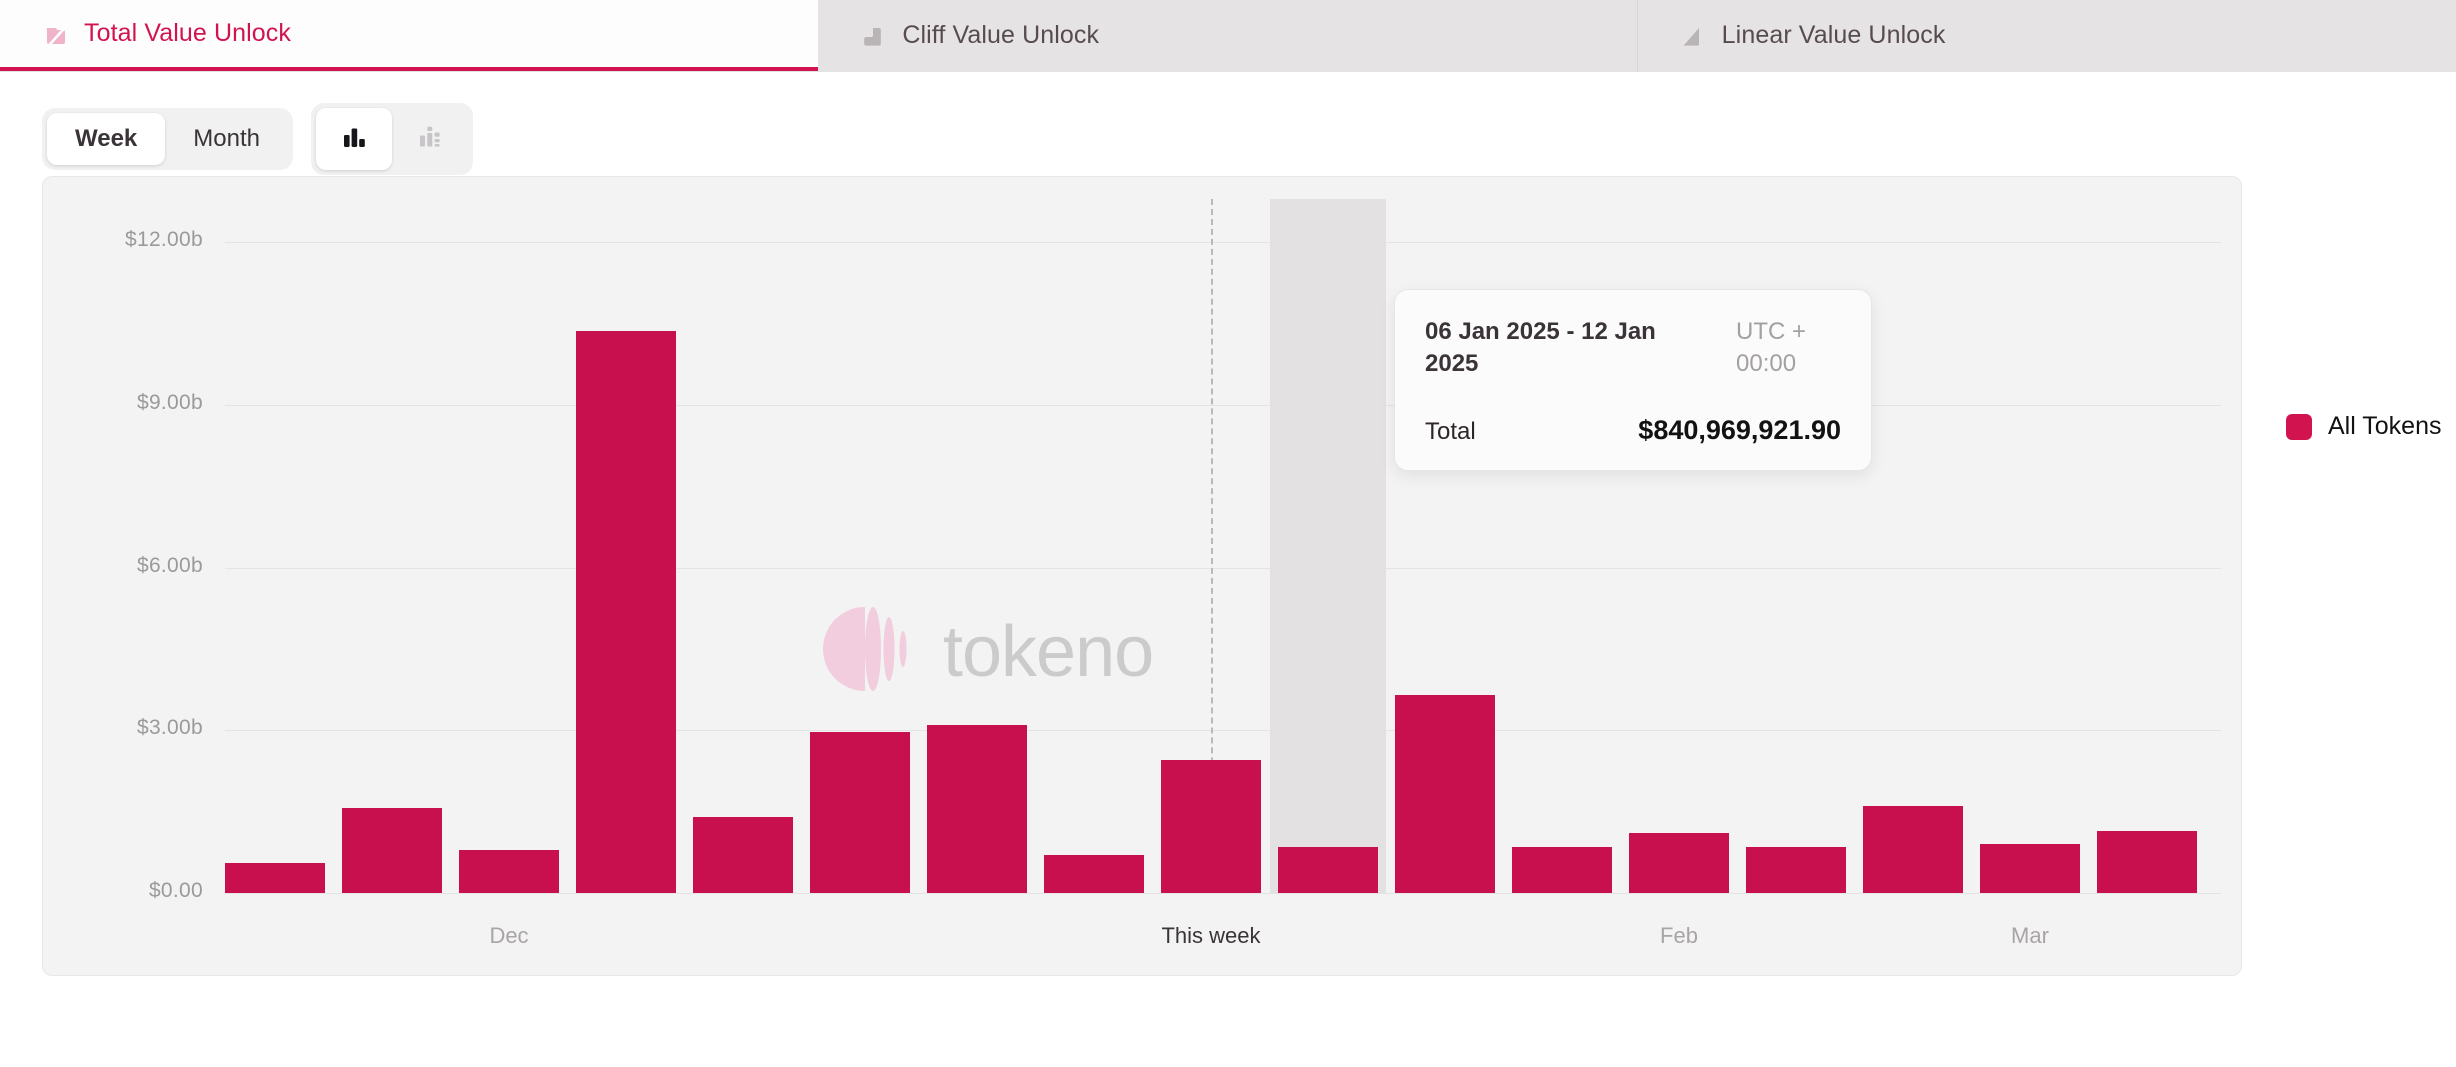 This screenshot has height=1067, width=2456. I want to click on tooltip-date-range: 06 Jan 2025 - 12 Jan 2025, so click(1540, 347).